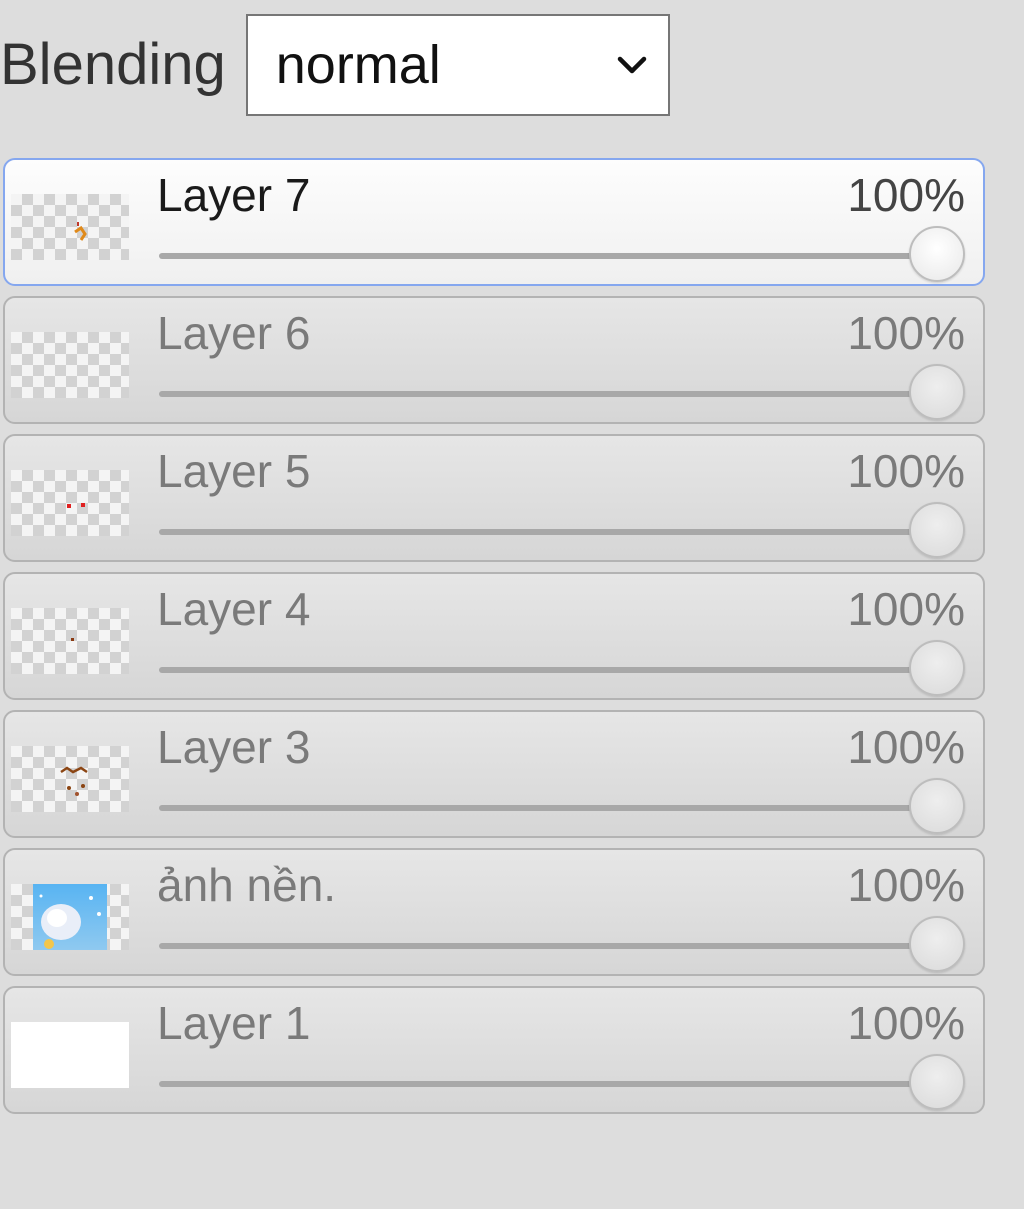  I want to click on layer-row: Layer 1 100%, so click(494, 1050).